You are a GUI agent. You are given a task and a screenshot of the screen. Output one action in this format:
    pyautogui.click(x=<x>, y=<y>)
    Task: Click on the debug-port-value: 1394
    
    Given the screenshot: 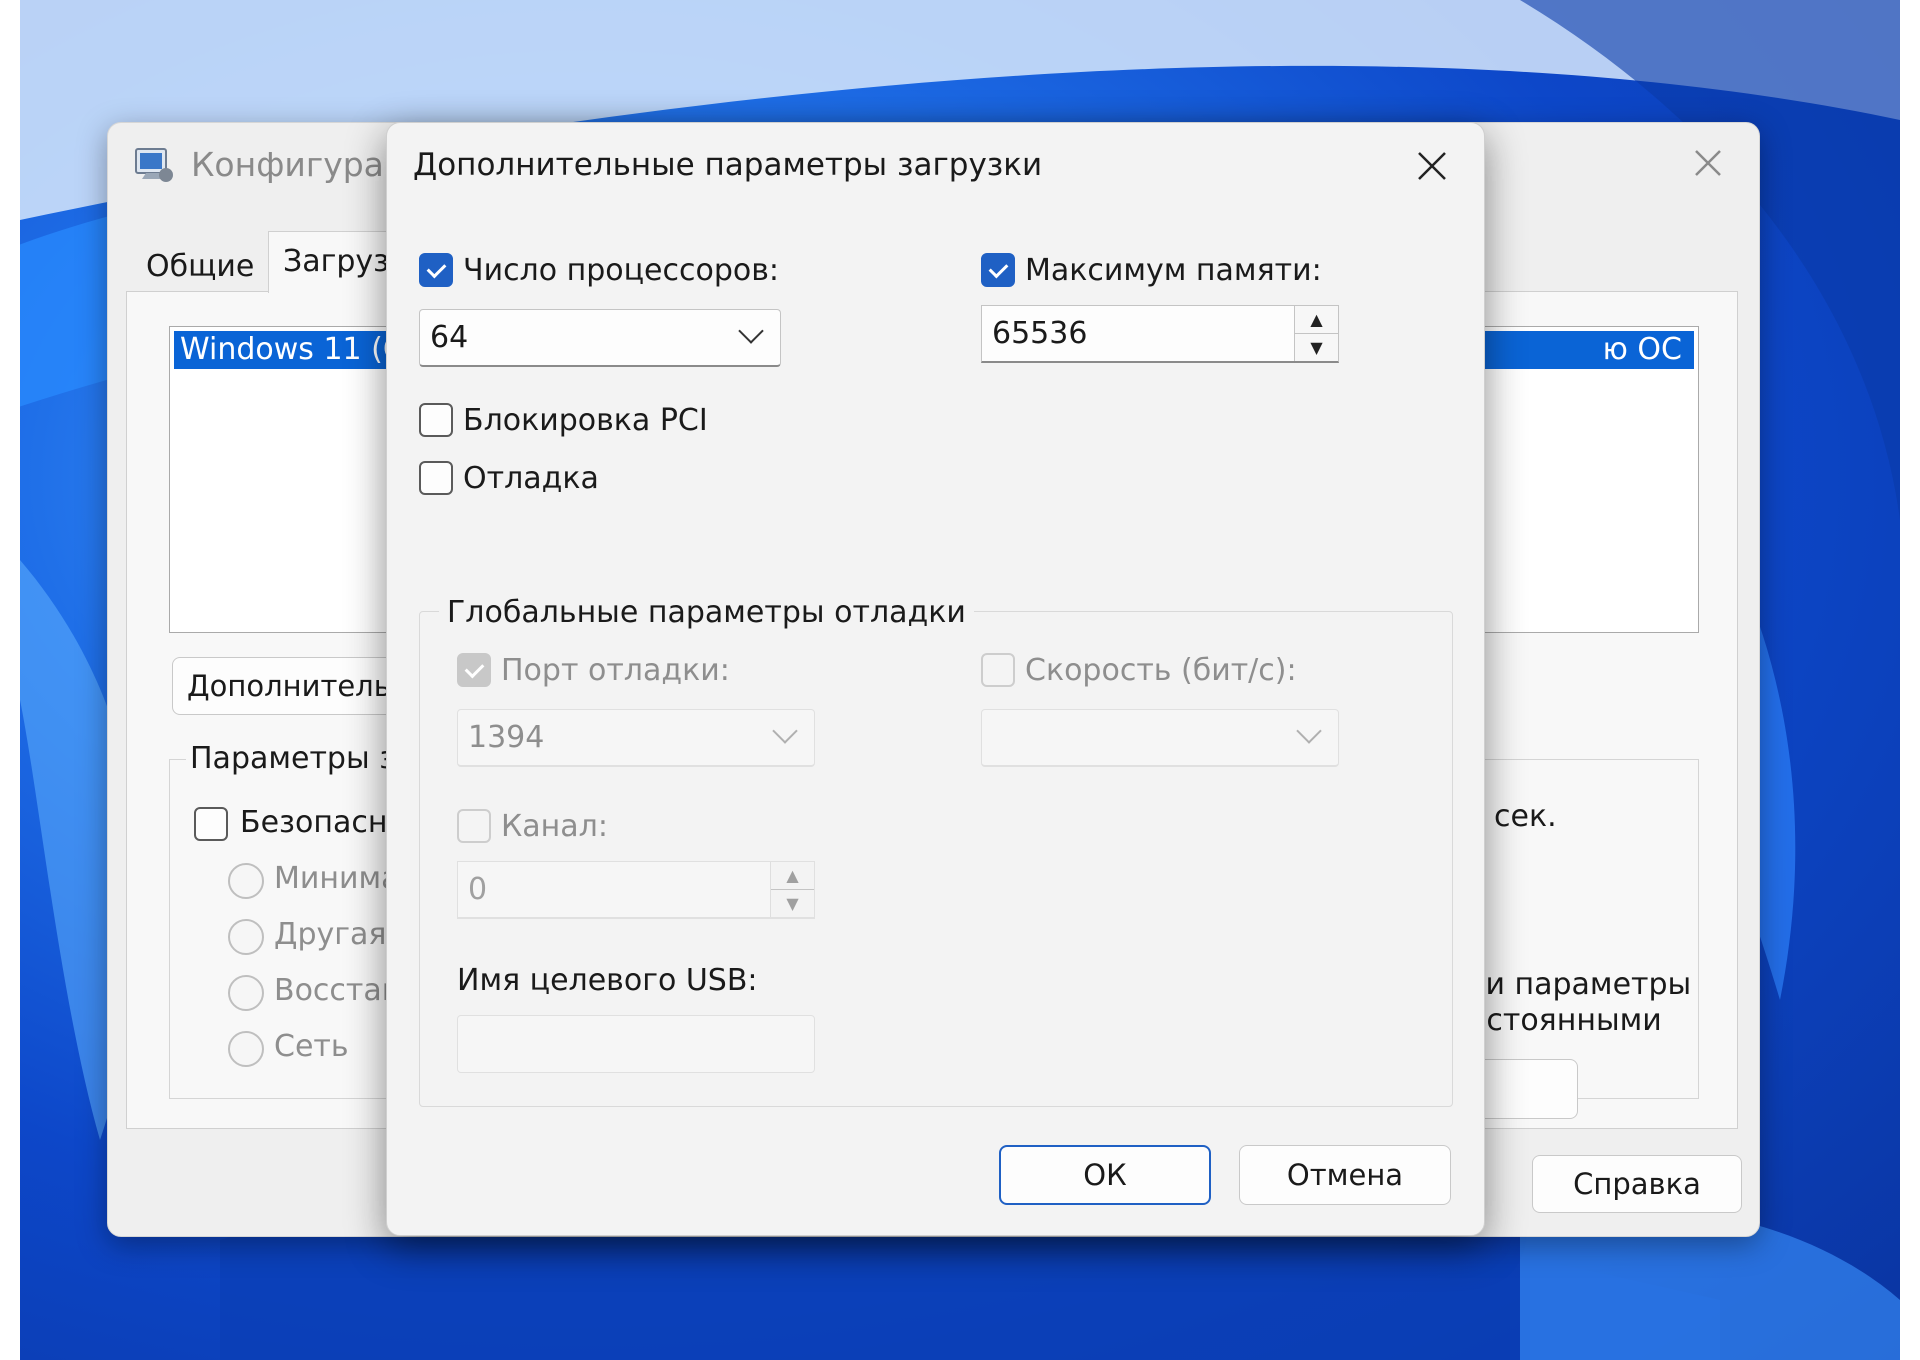 What is the action you would take?
    pyautogui.click(x=506, y=737)
    